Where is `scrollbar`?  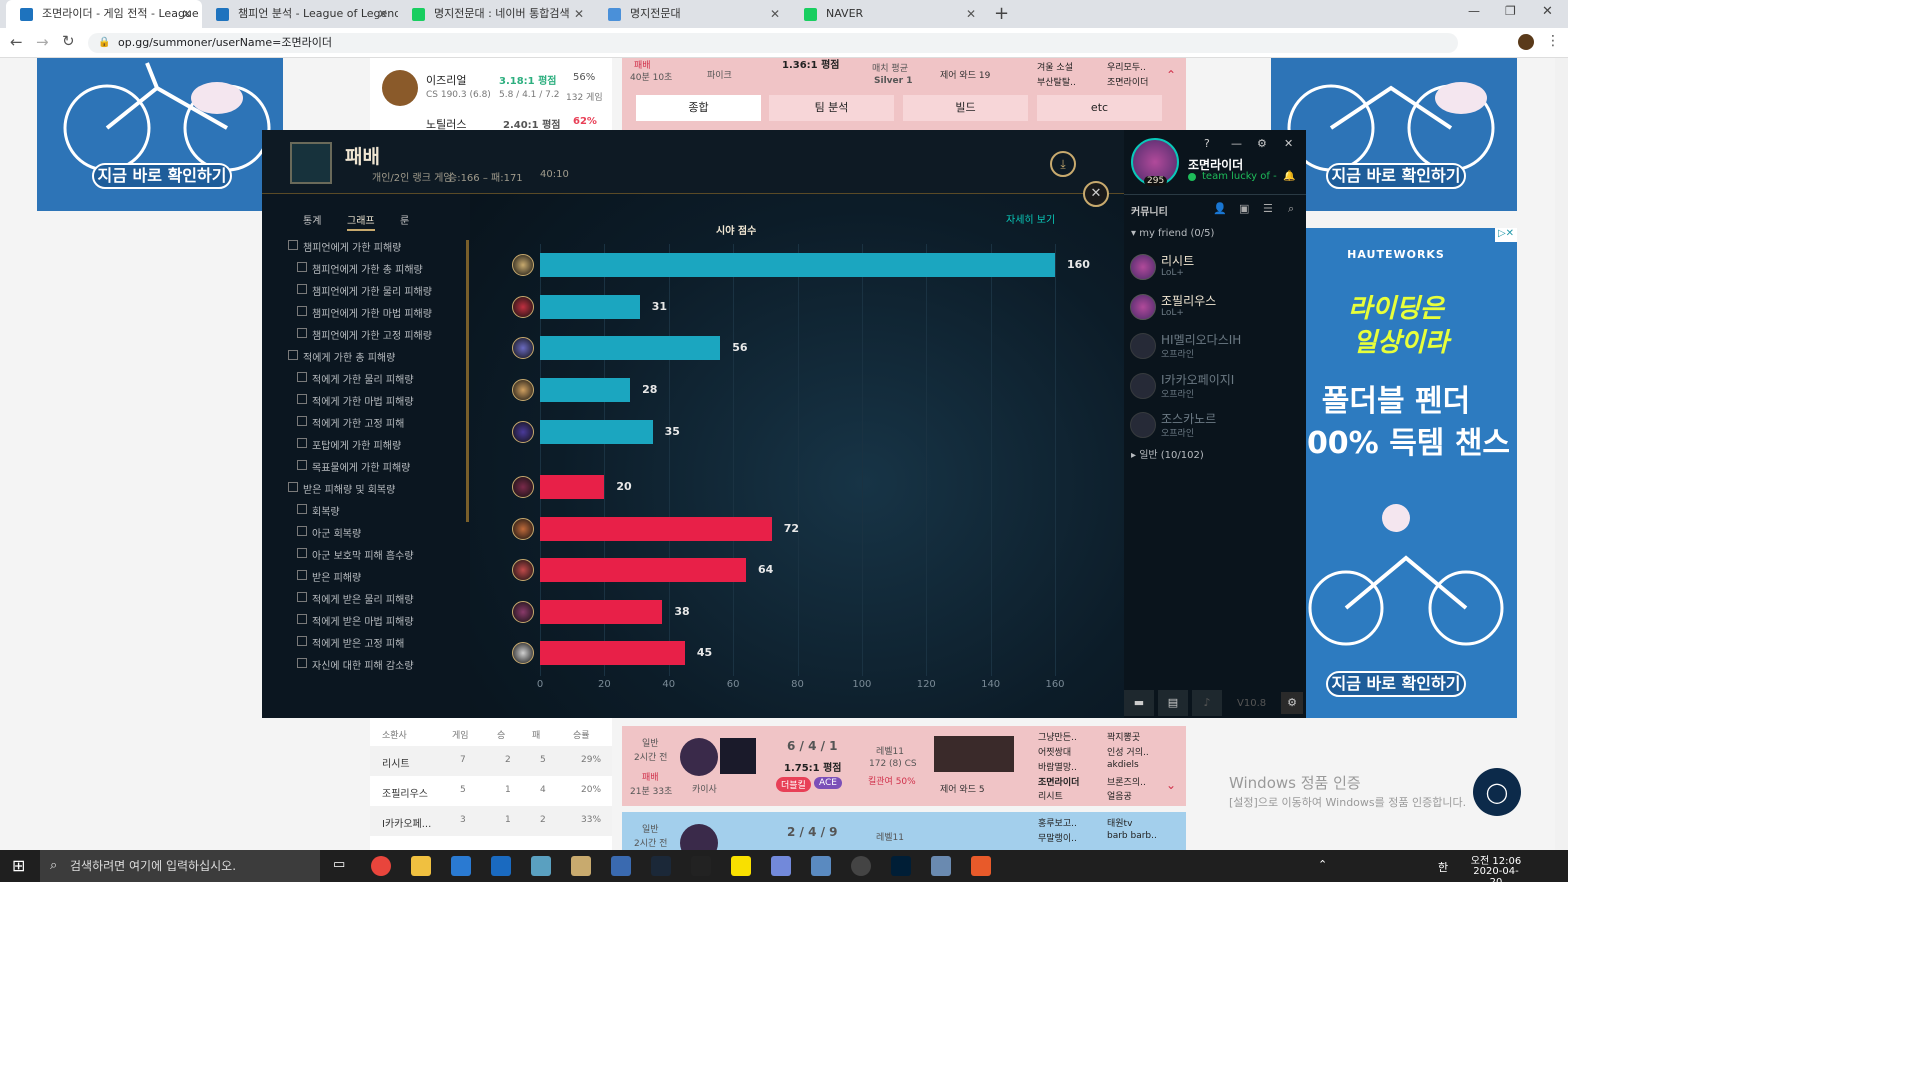
scrollbar is located at coordinates (467, 381).